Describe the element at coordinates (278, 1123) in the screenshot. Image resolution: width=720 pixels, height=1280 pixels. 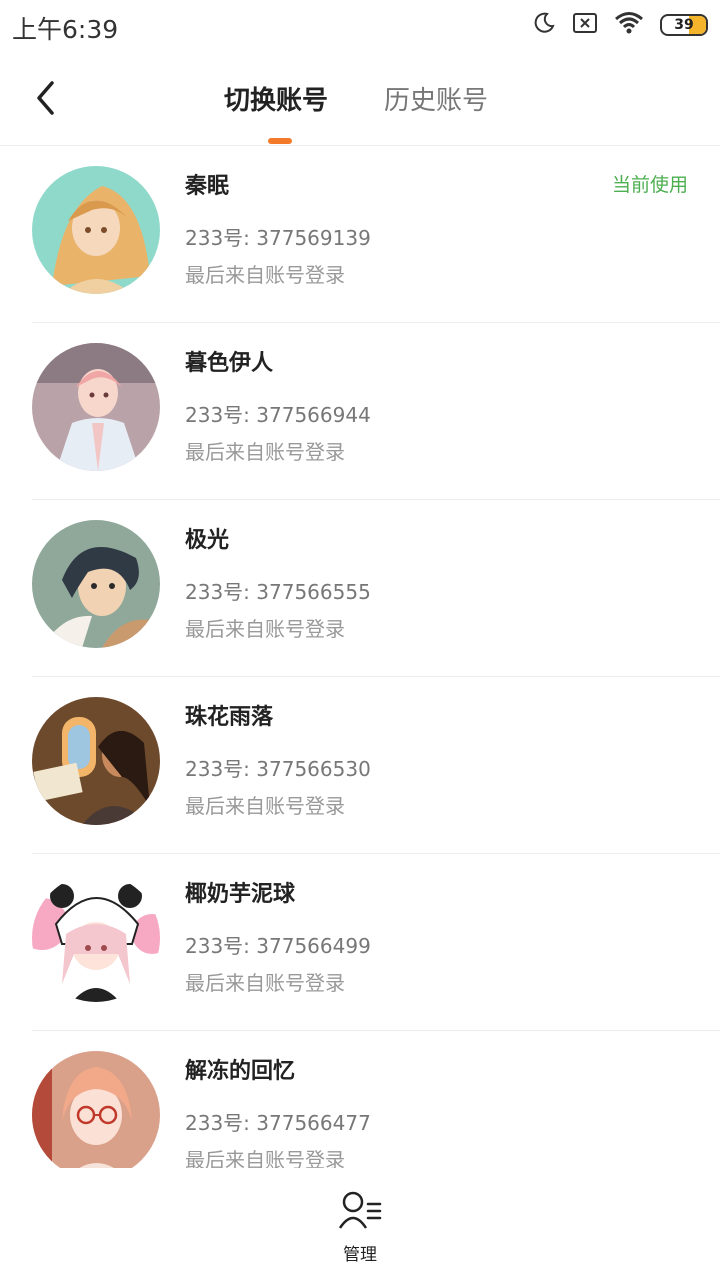
I see `account-id: 233号: 377566477` at that location.